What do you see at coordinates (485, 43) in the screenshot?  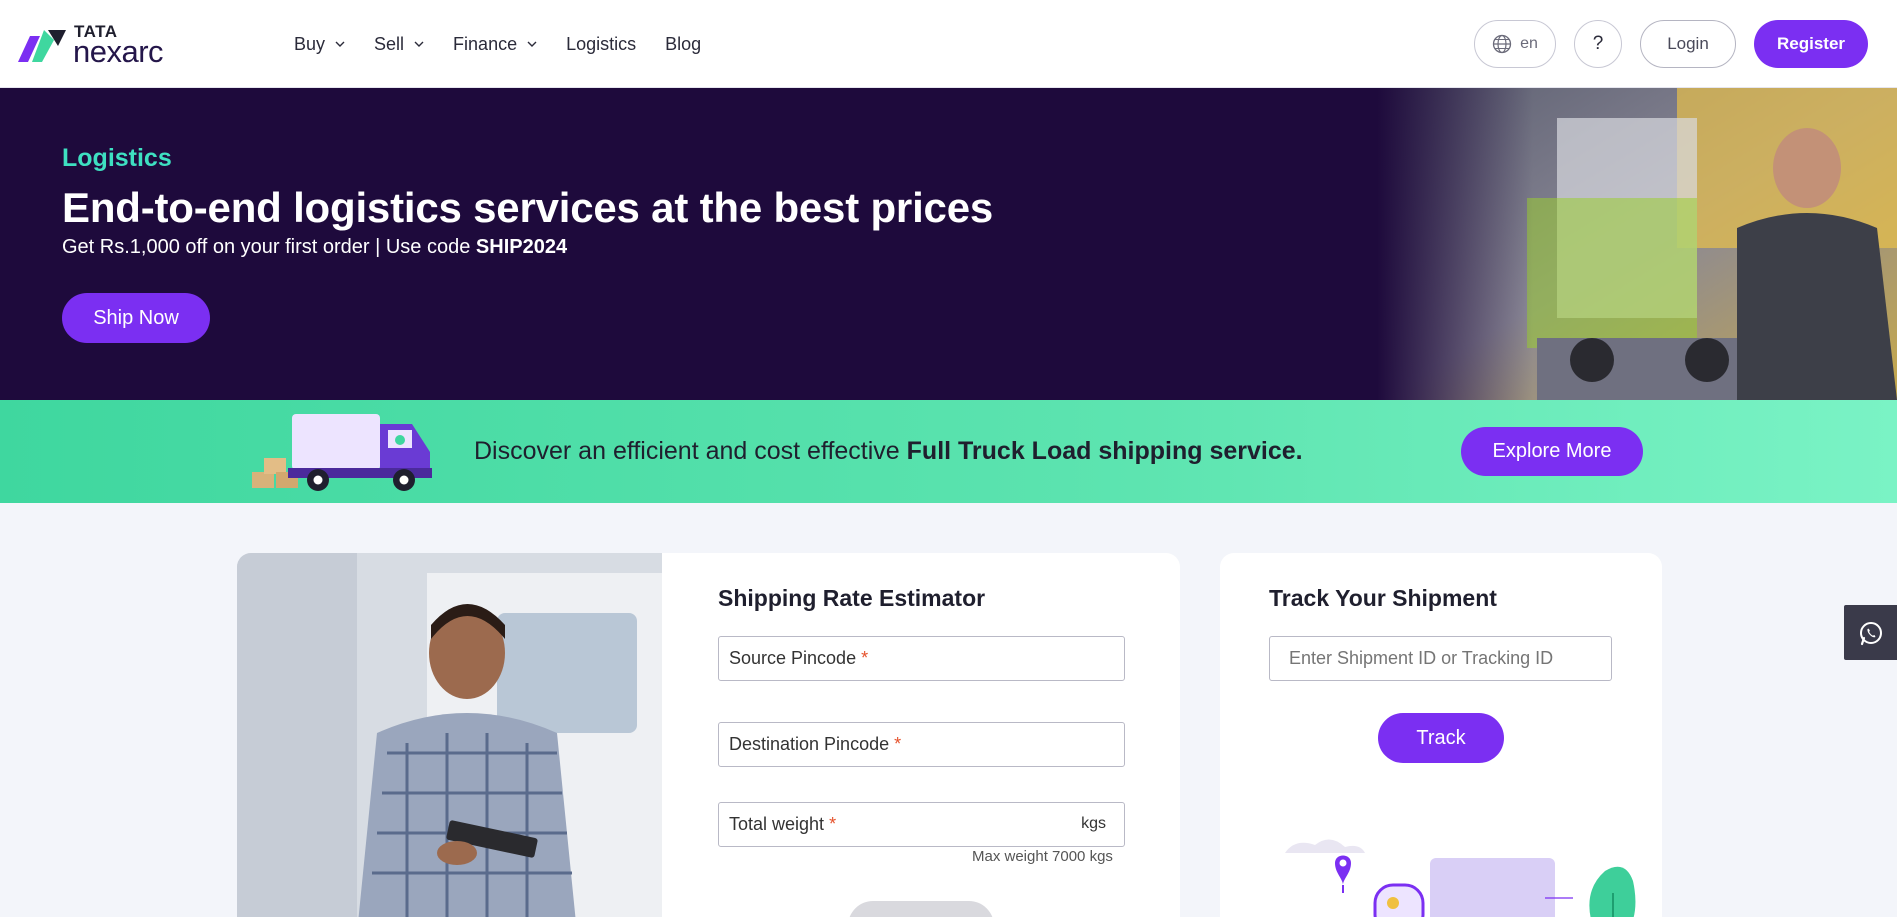 I see `nav-item-label: Finance` at bounding box center [485, 43].